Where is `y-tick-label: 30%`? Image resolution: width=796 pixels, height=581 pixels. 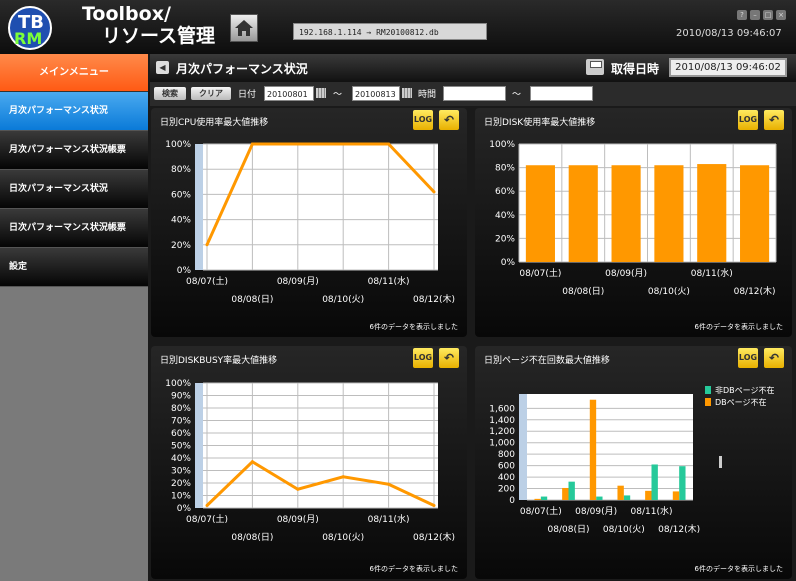 y-tick-label: 30% is located at coordinates (181, 472).